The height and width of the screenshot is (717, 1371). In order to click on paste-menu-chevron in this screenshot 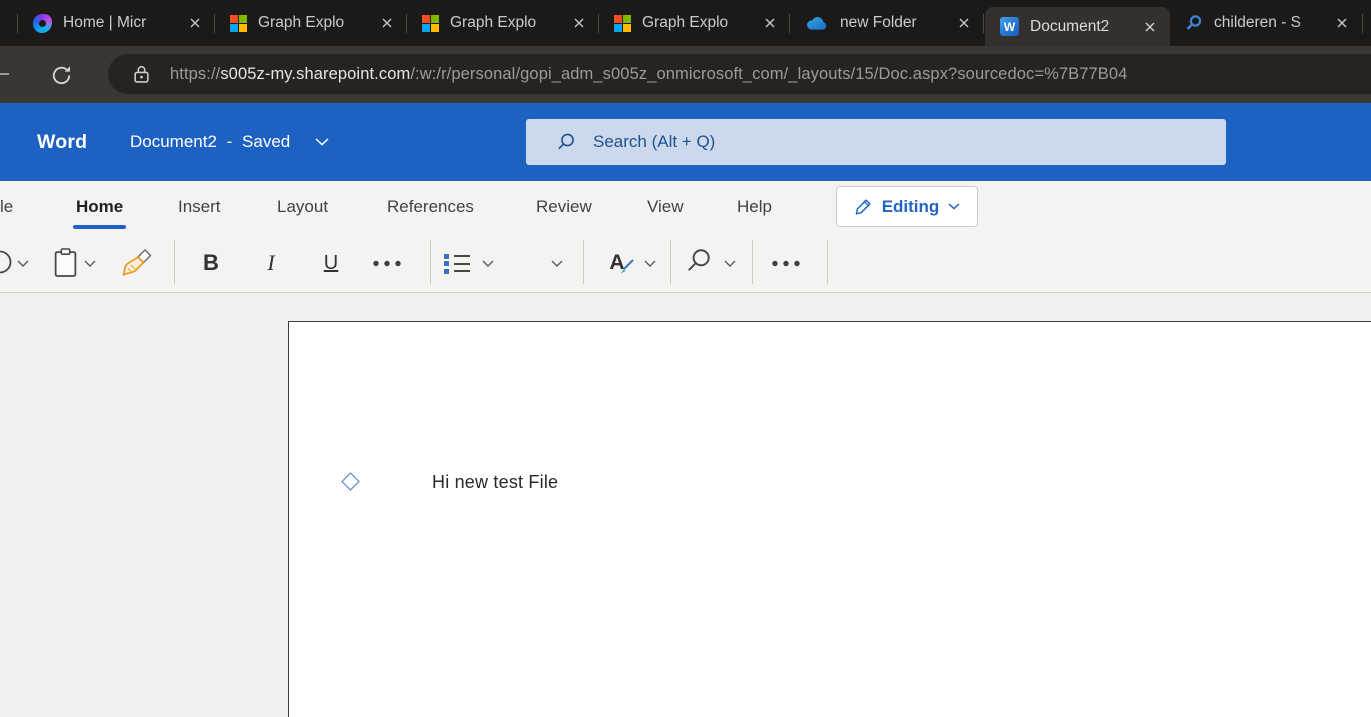, I will do `click(90, 264)`.